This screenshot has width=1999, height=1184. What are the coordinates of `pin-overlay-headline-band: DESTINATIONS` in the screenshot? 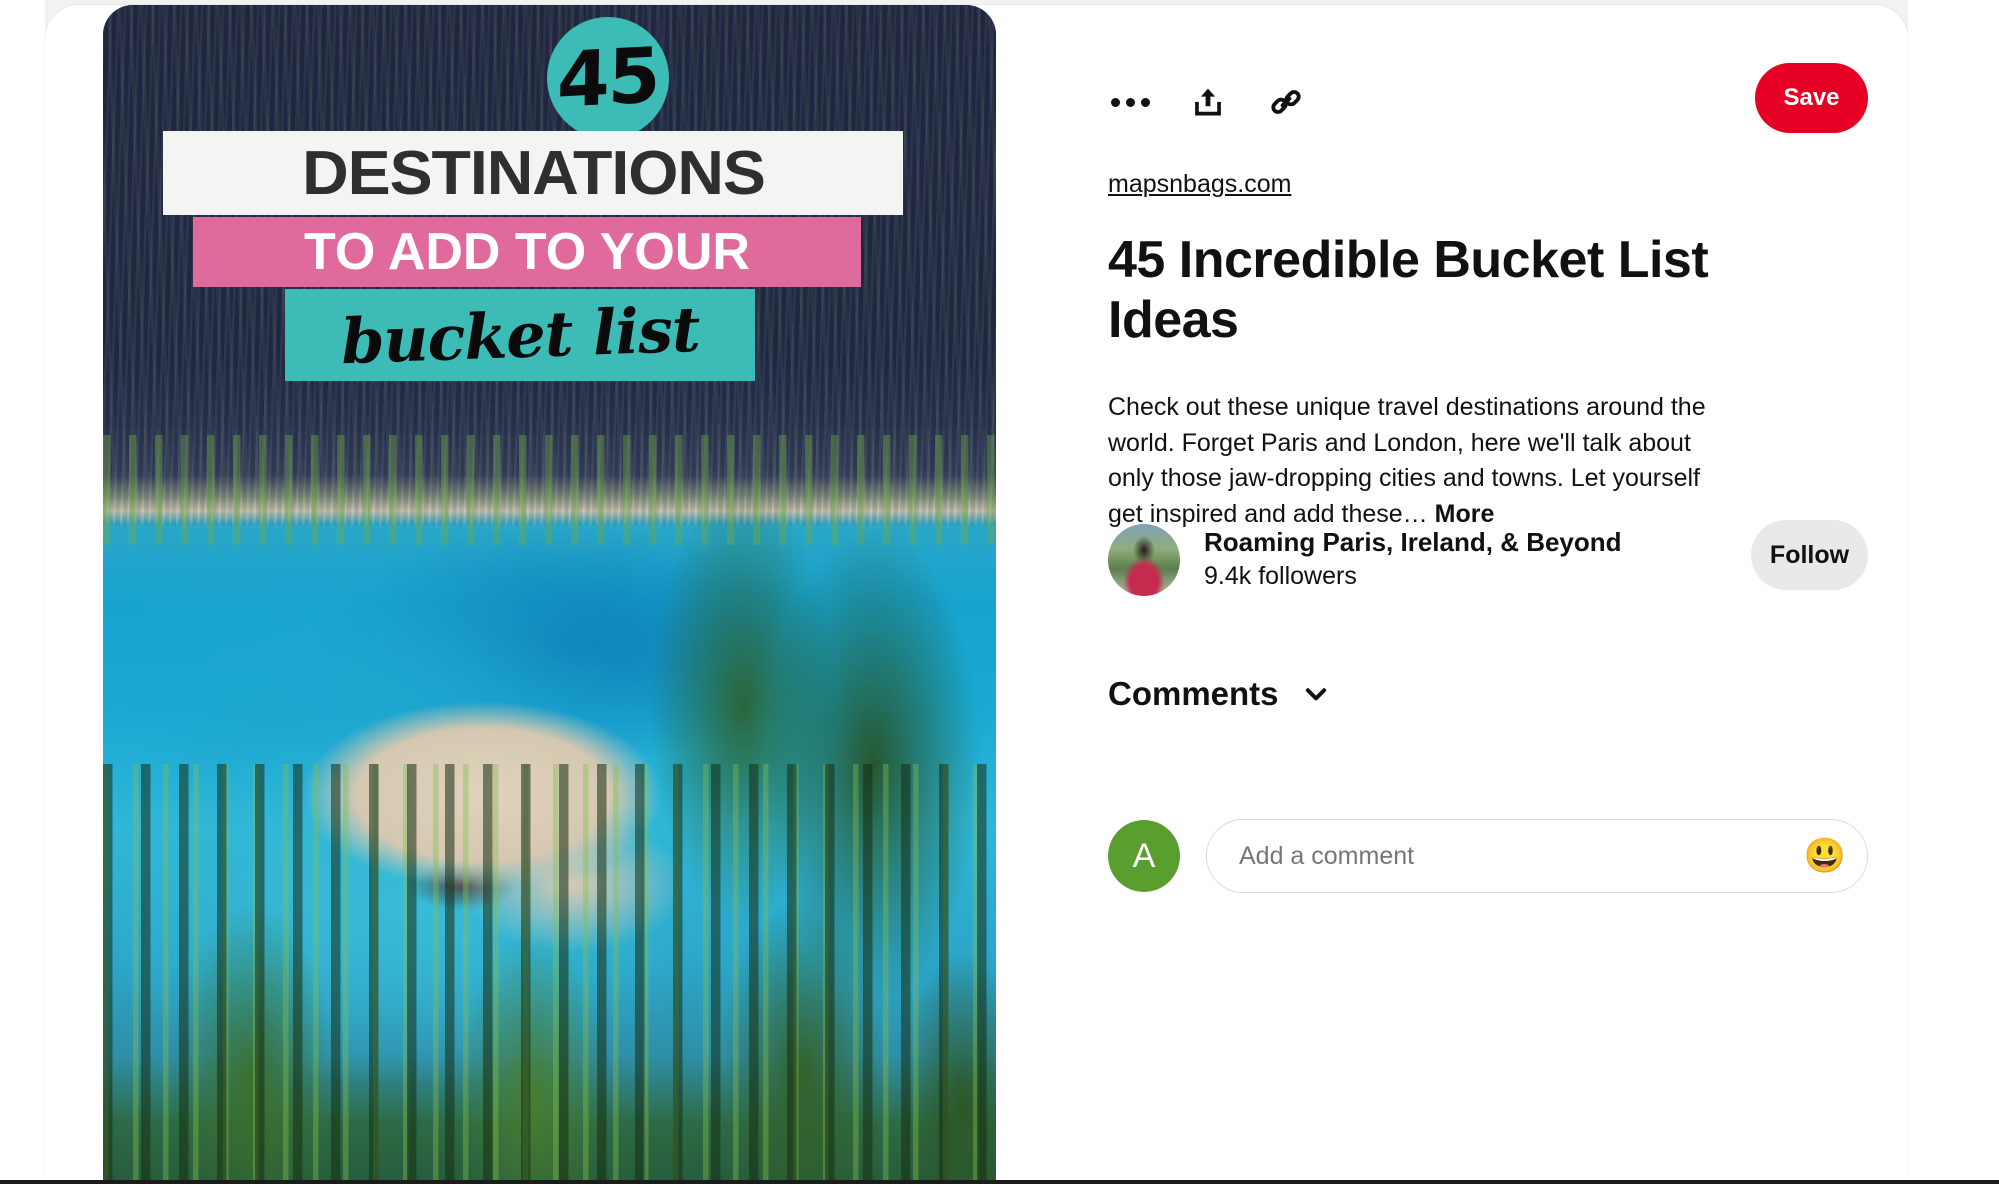 It's located at (533, 173).